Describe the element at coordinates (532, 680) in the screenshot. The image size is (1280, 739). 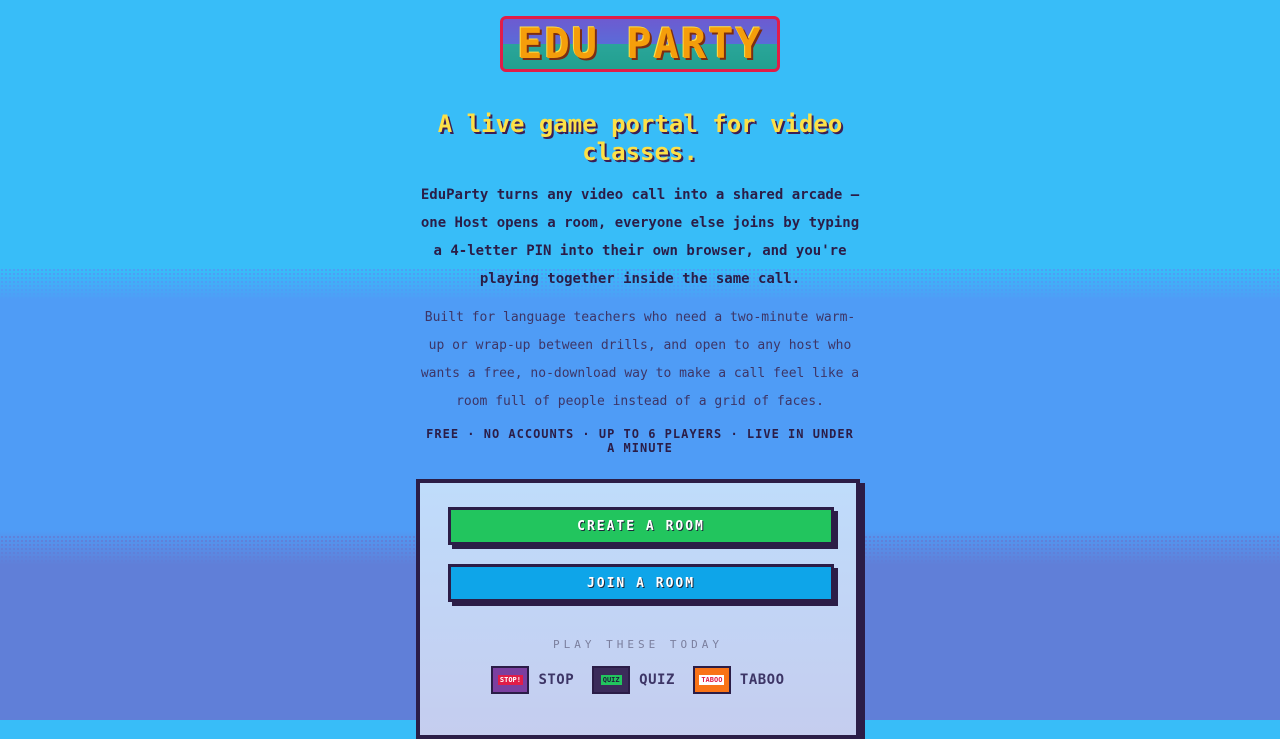
I see `game-stop: STOP! STOP` at that location.